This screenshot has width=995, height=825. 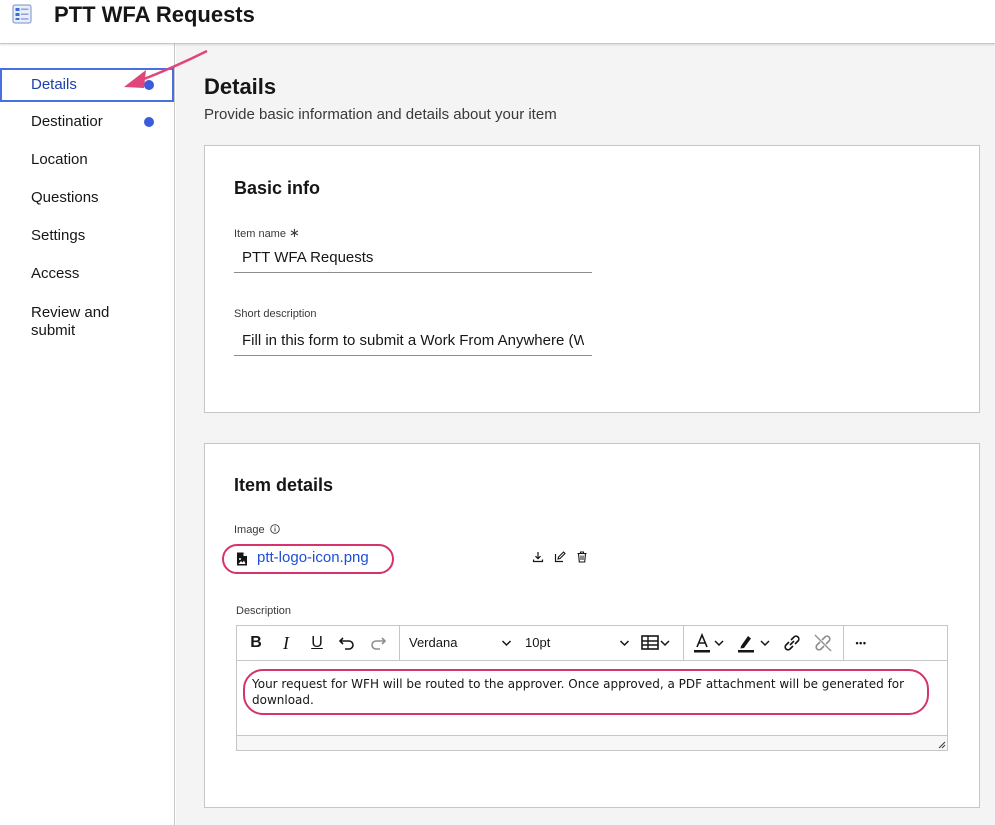 I want to click on sidebar-item-questions: Questions, so click(x=87, y=198).